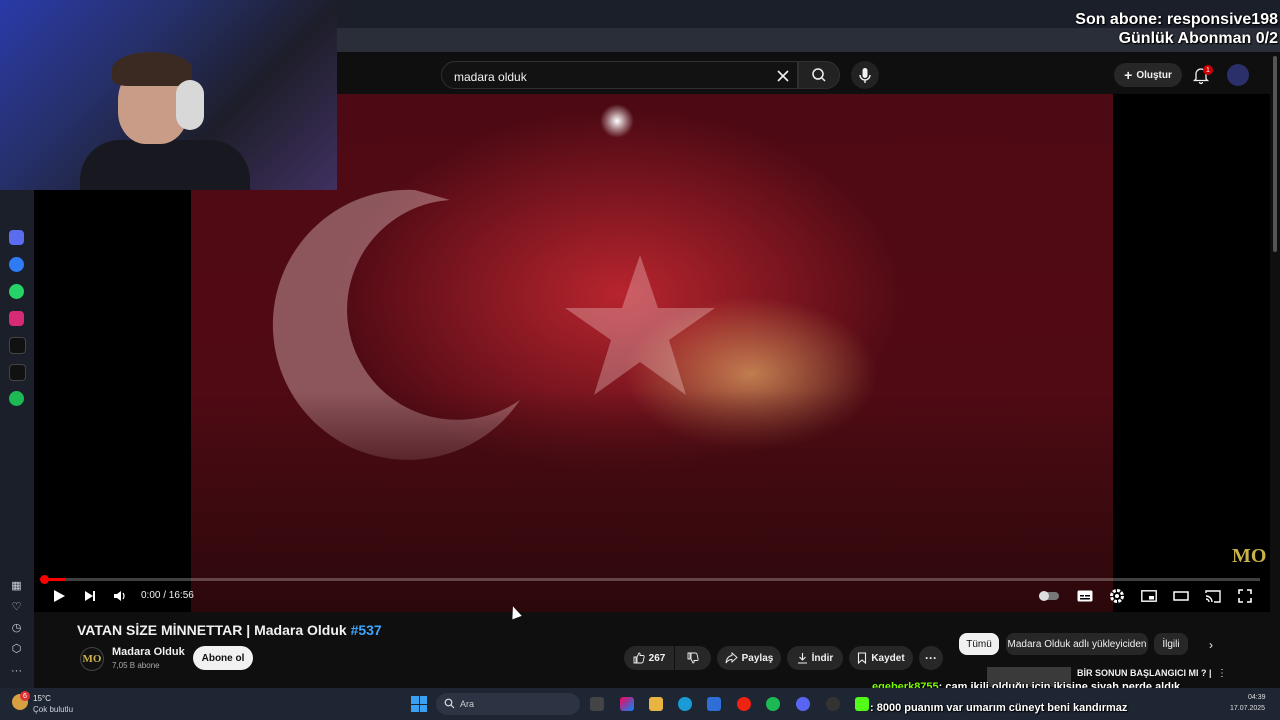  Describe the element at coordinates (802, 658) in the screenshot. I see `download-icon` at that location.